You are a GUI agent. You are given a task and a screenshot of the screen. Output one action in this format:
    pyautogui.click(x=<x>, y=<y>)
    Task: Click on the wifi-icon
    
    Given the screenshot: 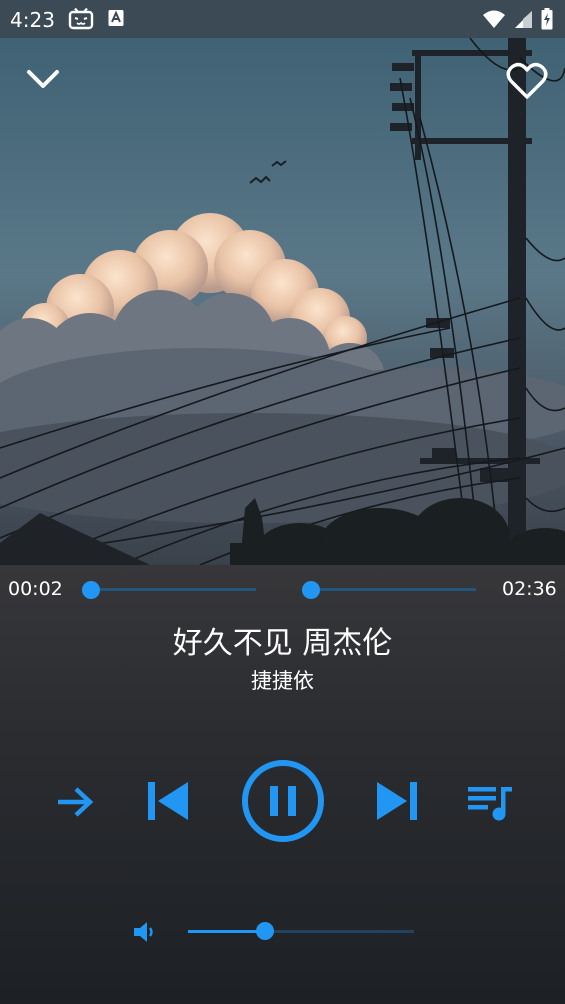 What is the action you would take?
    pyautogui.click(x=494, y=21)
    